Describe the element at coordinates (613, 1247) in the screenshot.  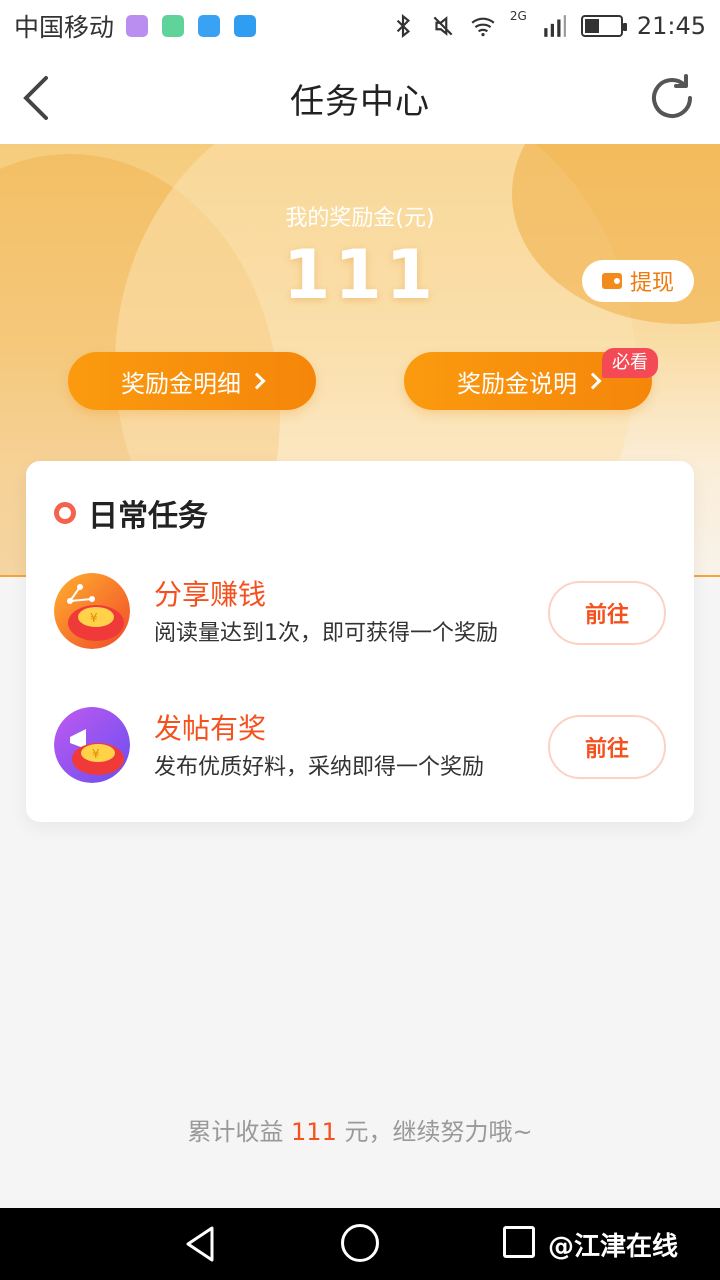
I see `watermark: @江津在线` at that location.